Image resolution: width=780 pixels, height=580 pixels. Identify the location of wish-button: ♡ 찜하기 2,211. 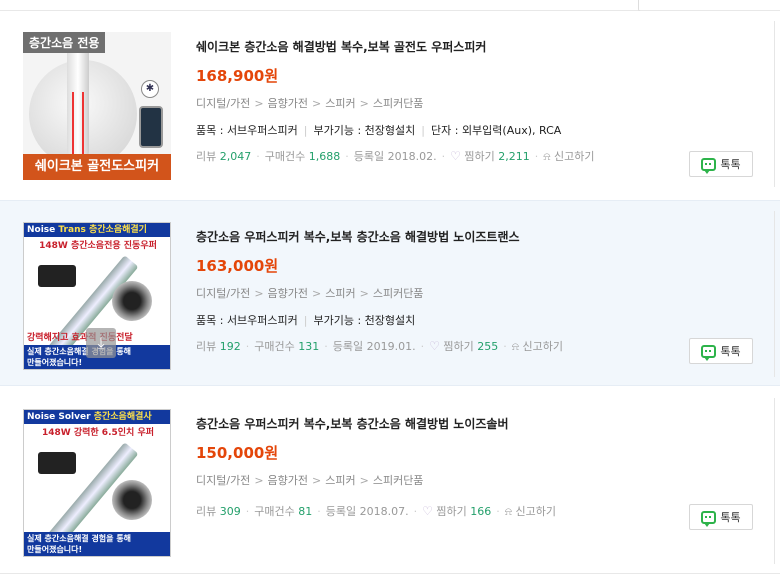
(490, 156).